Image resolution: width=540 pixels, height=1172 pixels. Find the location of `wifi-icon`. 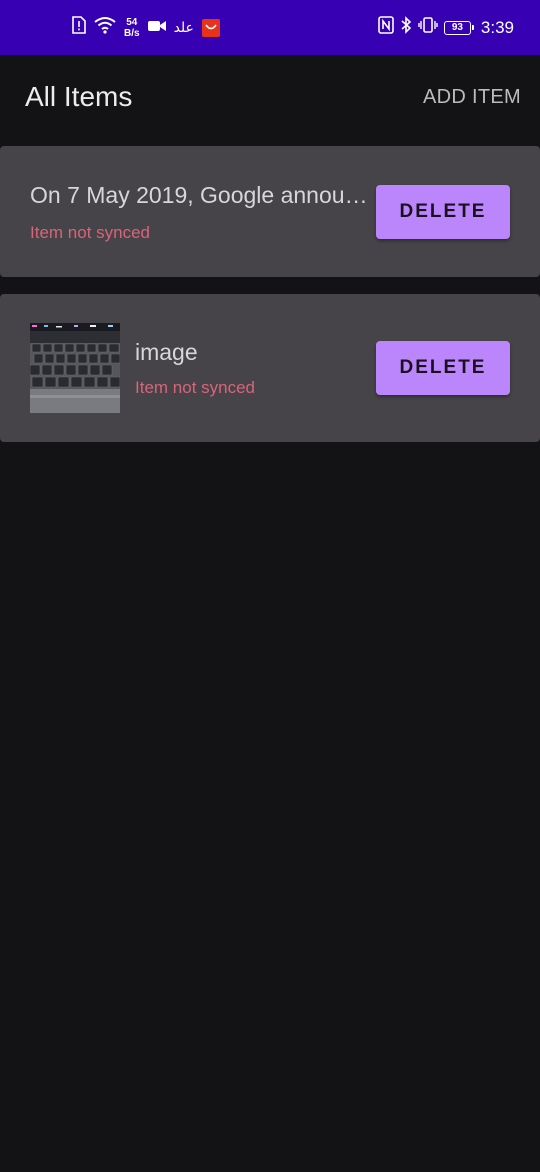

wifi-icon is located at coordinates (105, 27).